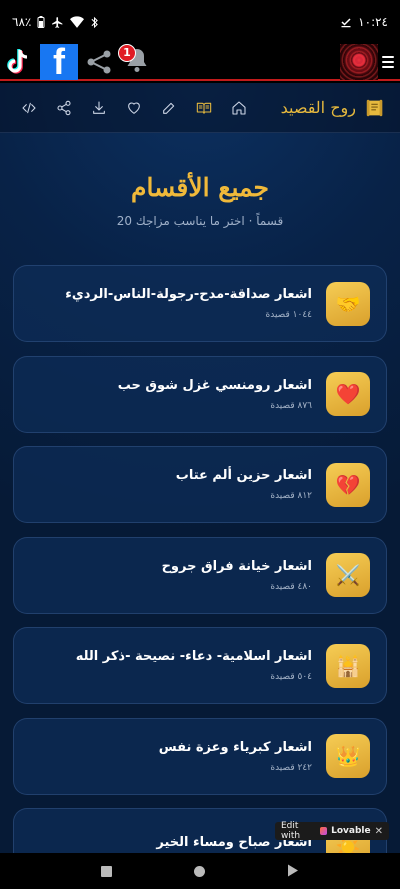 The height and width of the screenshot is (889, 400). What do you see at coordinates (291, 767) in the screenshot?
I see `category-count: ٢٤٢ قصيدة` at bounding box center [291, 767].